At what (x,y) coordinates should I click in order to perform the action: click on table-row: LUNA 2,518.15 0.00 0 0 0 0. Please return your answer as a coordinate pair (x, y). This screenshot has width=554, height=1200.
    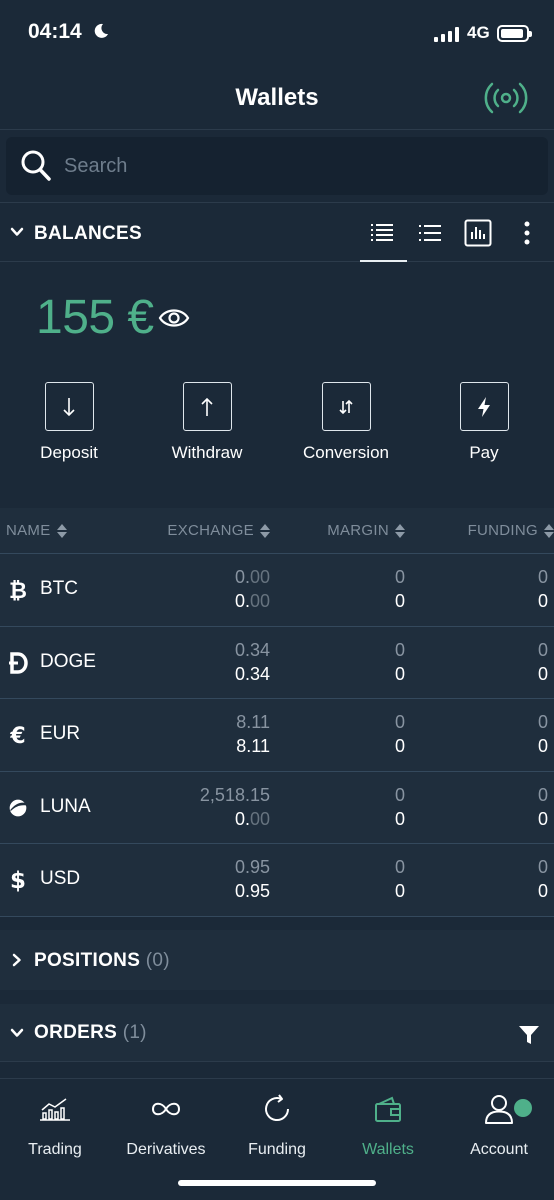
    Looking at the image, I should click on (277, 808).